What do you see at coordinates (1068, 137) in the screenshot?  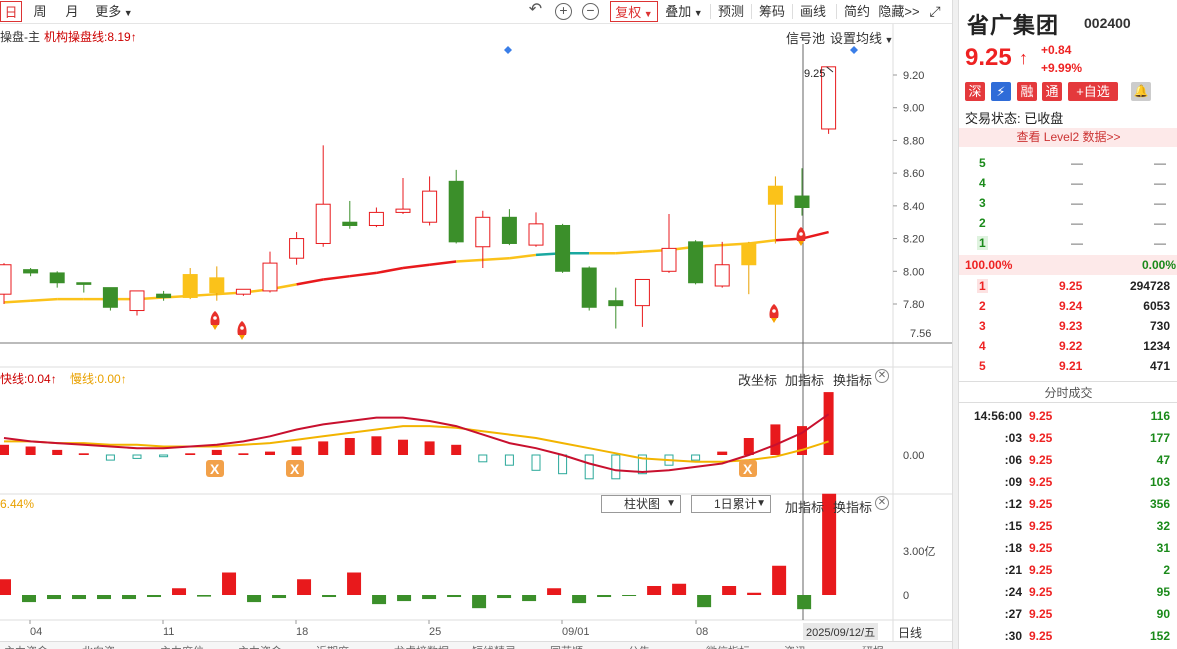 I see `level2-link: 查看 Level2 数据>>` at bounding box center [1068, 137].